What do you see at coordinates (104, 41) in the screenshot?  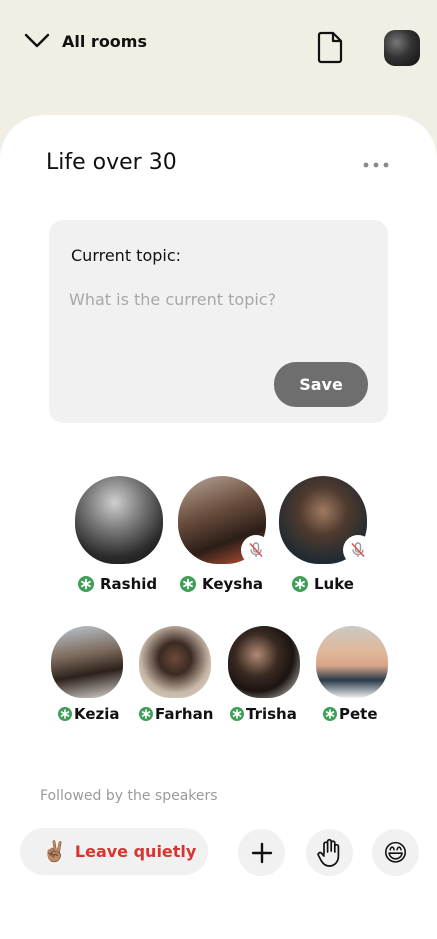 I see `all-rooms-label: All rooms` at bounding box center [104, 41].